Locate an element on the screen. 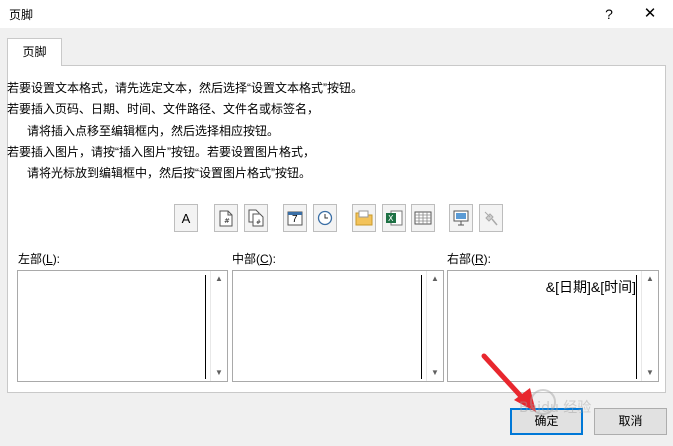 The height and width of the screenshot is (446, 673). right-scrollbar: ▲ ▼ is located at coordinates (647, 326).